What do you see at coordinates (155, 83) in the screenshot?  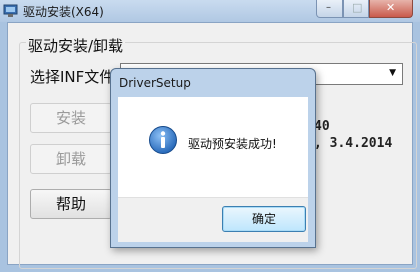 I see `dialog-title: DriverSetup` at bounding box center [155, 83].